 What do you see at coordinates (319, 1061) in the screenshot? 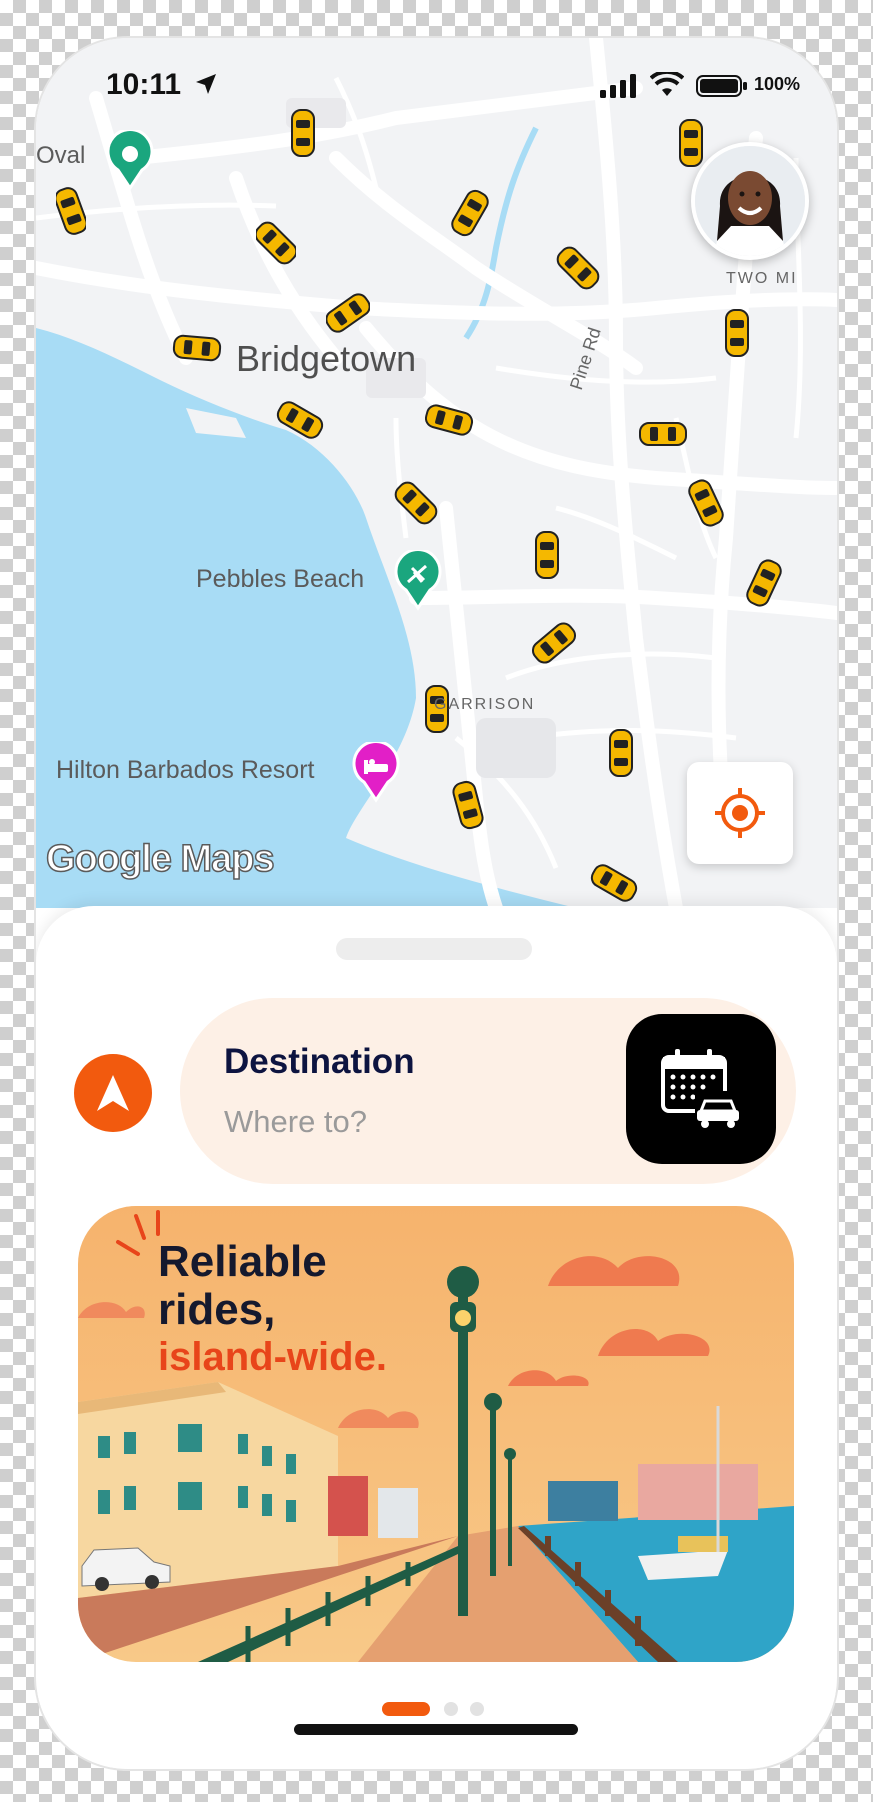
I see `destination-title: Destination` at bounding box center [319, 1061].